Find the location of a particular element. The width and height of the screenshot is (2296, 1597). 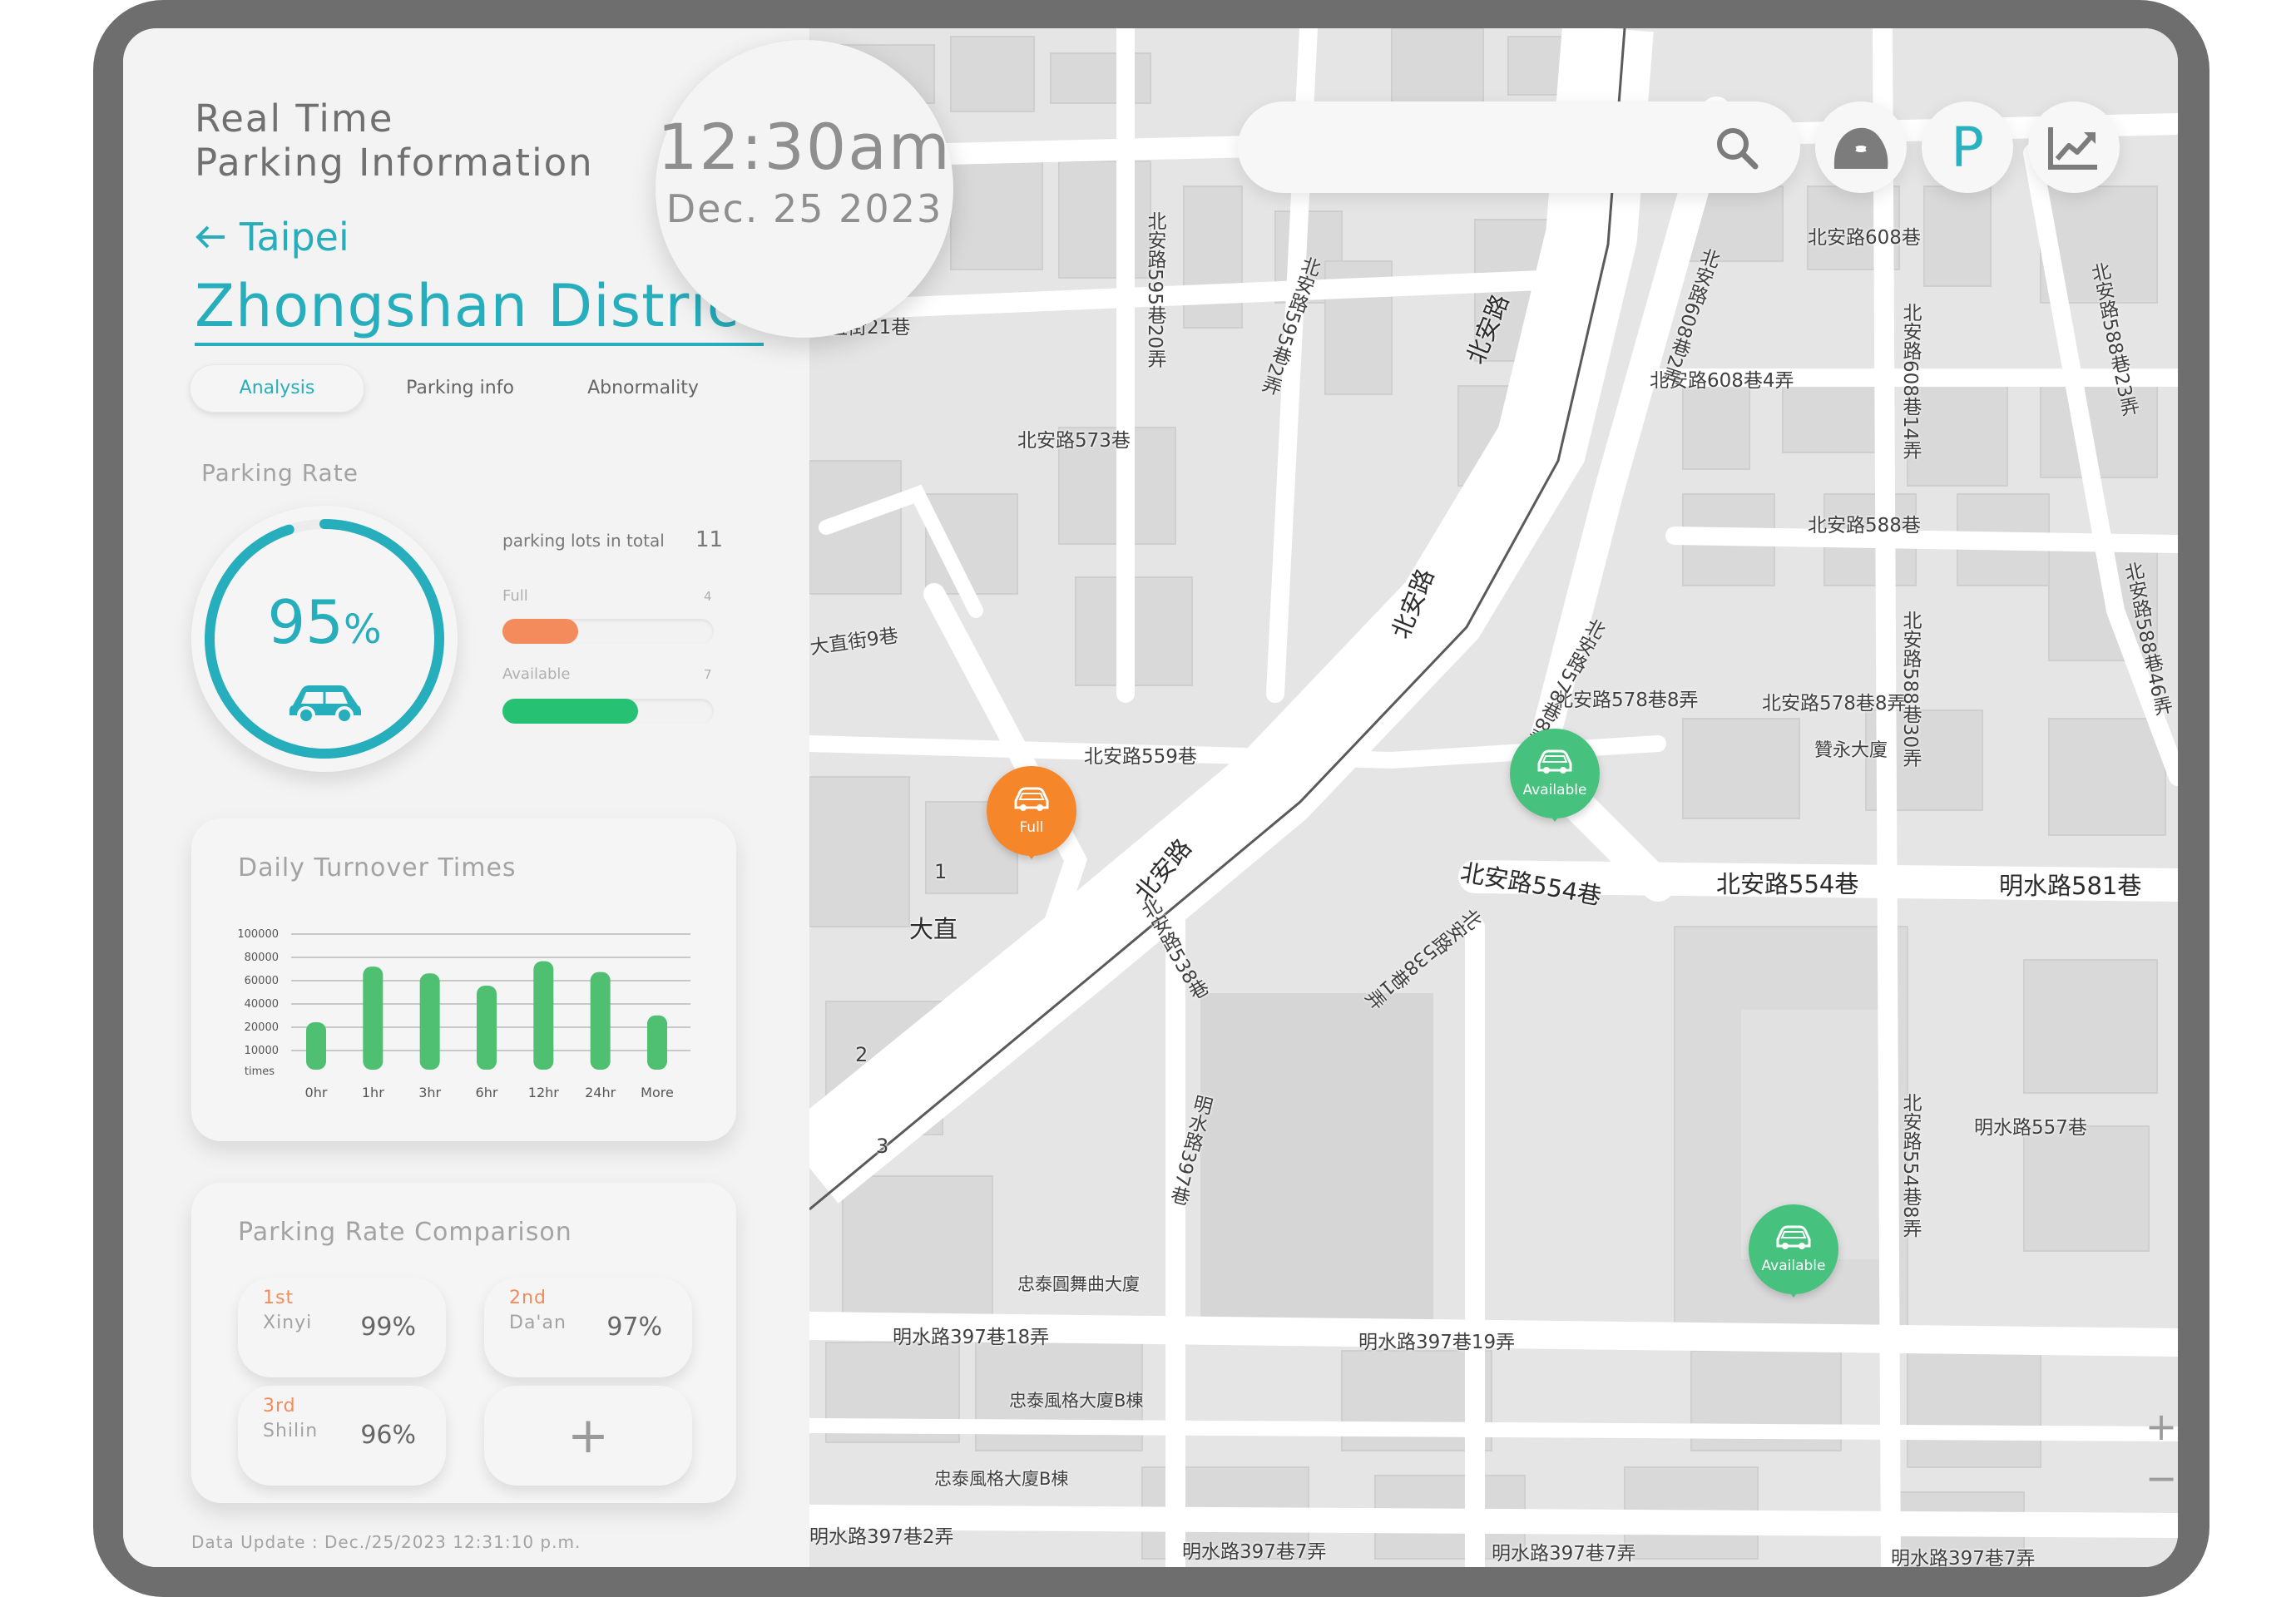

exit-number: 3 is located at coordinates (882, 1146).